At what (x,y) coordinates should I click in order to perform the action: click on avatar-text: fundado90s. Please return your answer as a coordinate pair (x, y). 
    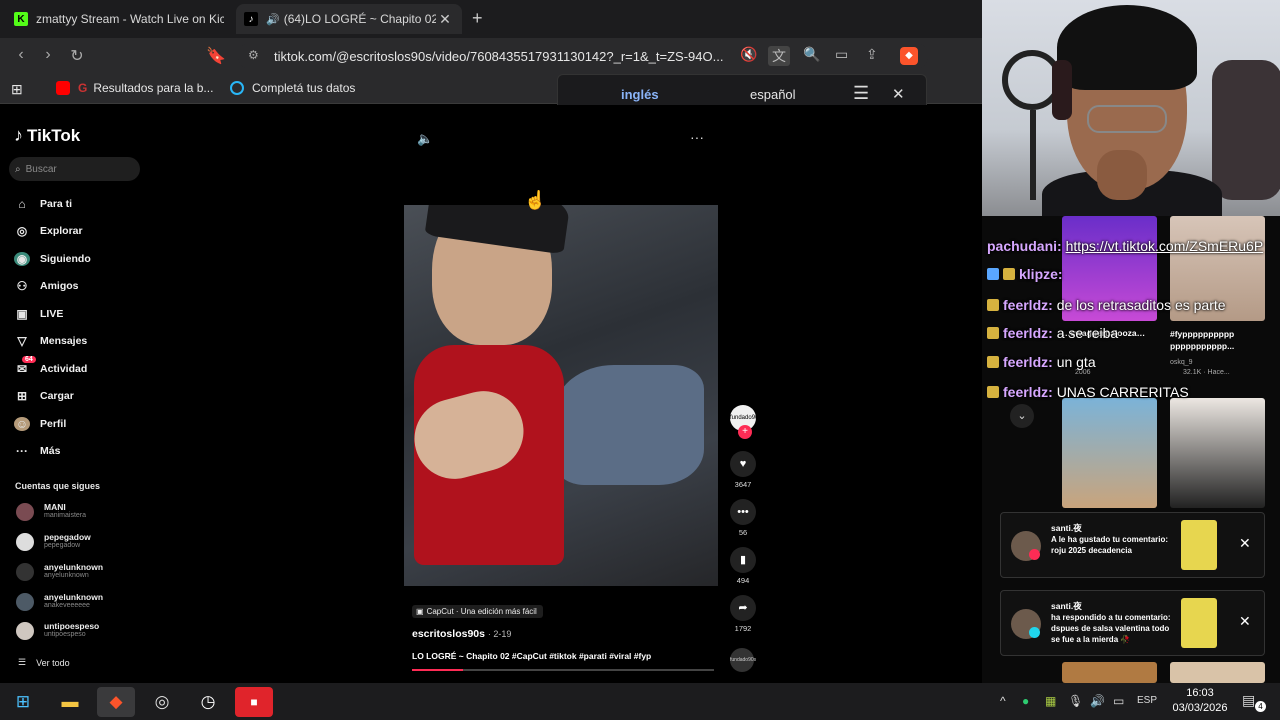
    Looking at the image, I should click on (746, 418).